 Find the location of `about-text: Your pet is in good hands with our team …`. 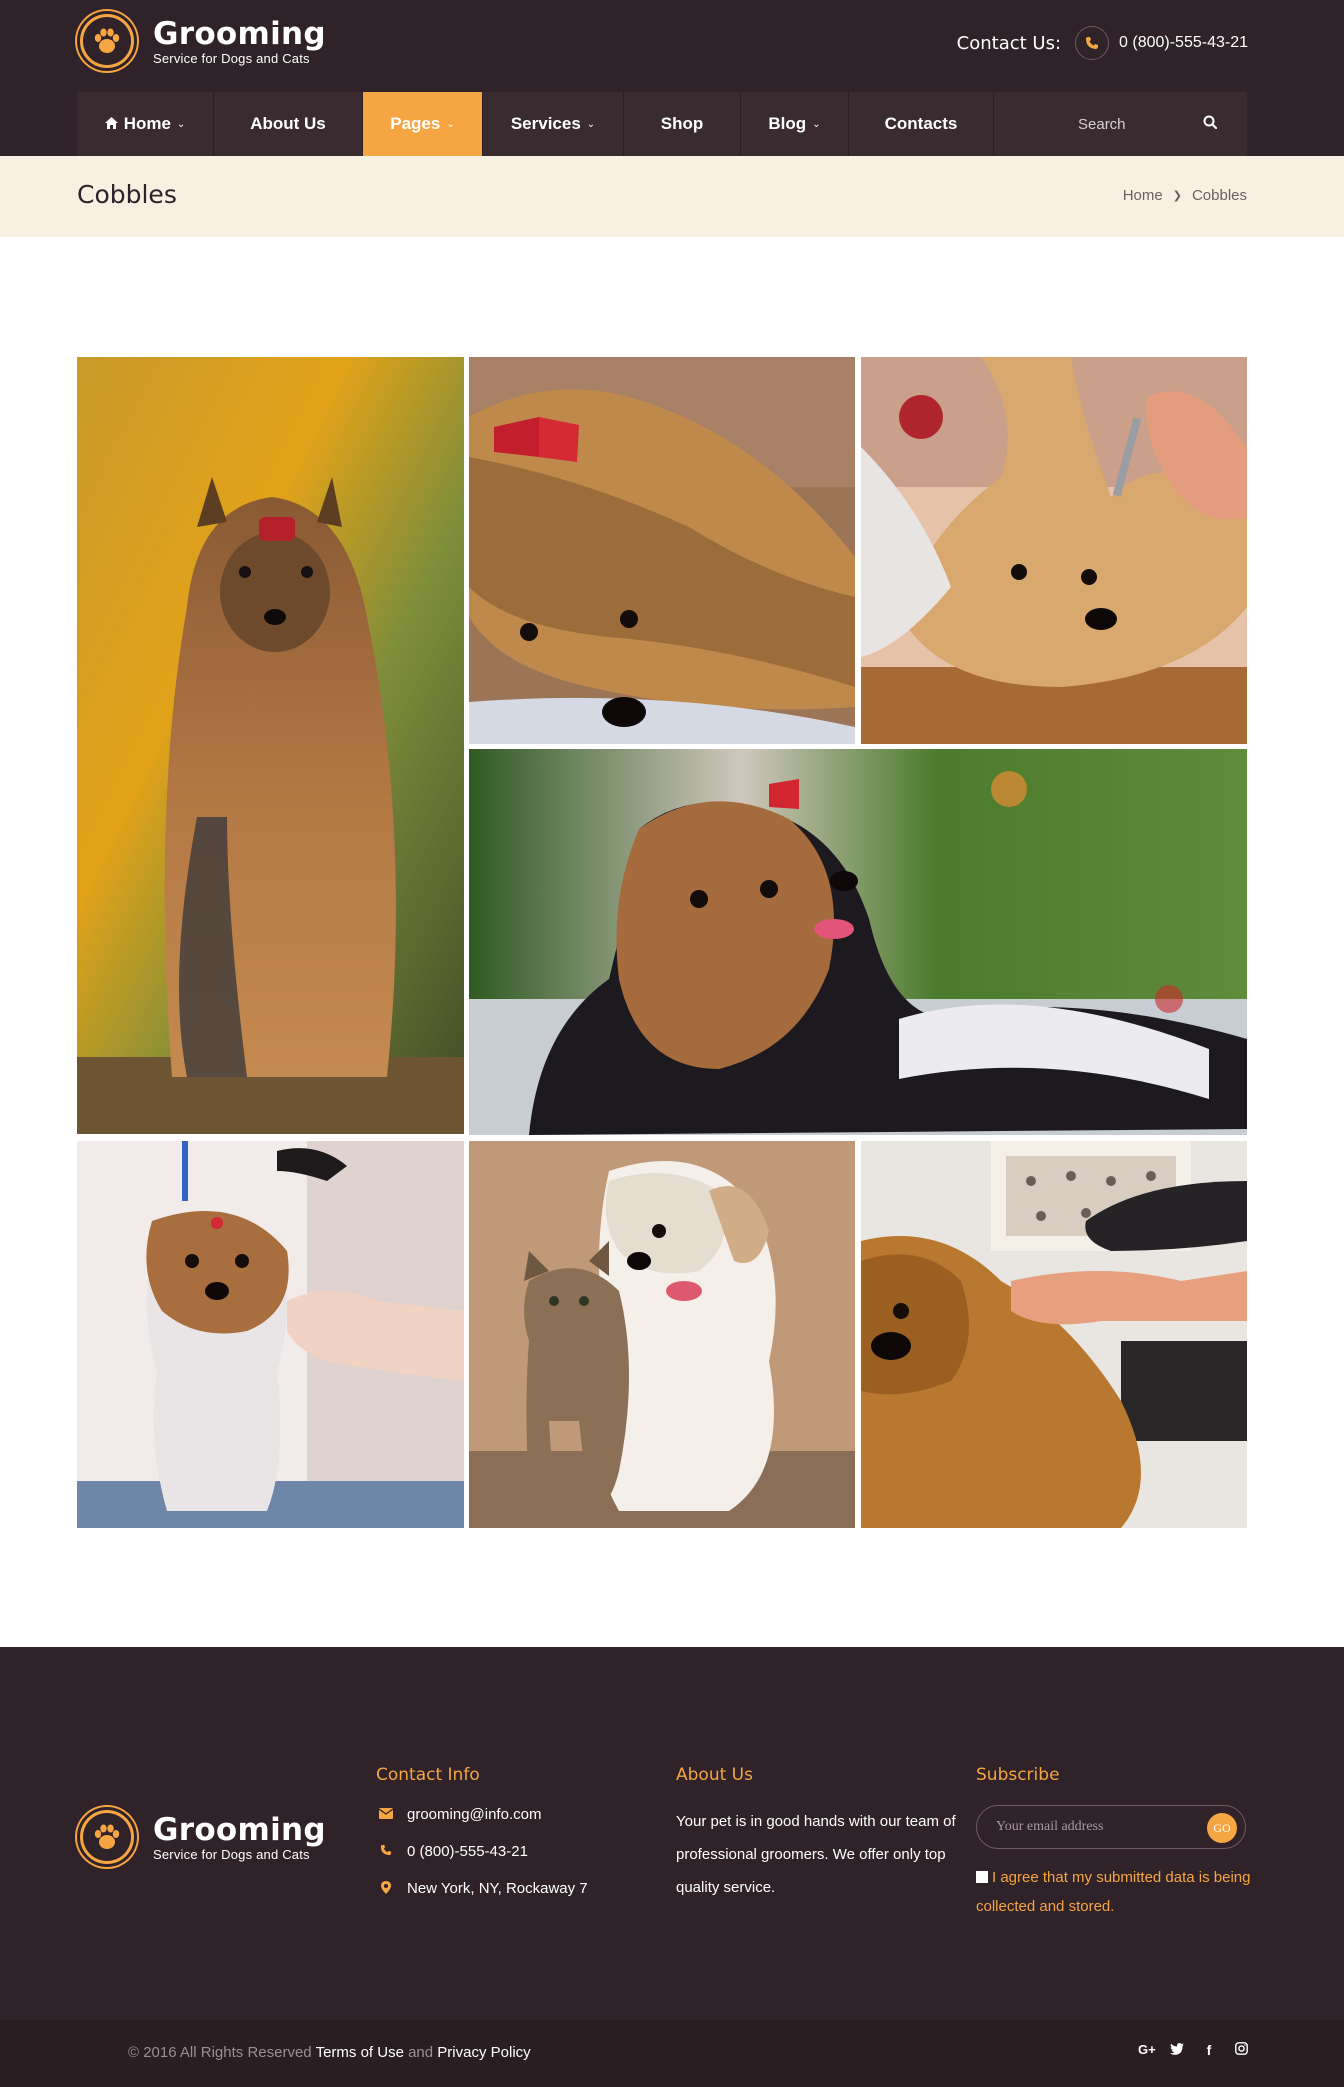

about-text: Your pet is in good hands with our team … is located at coordinates (816, 1854).